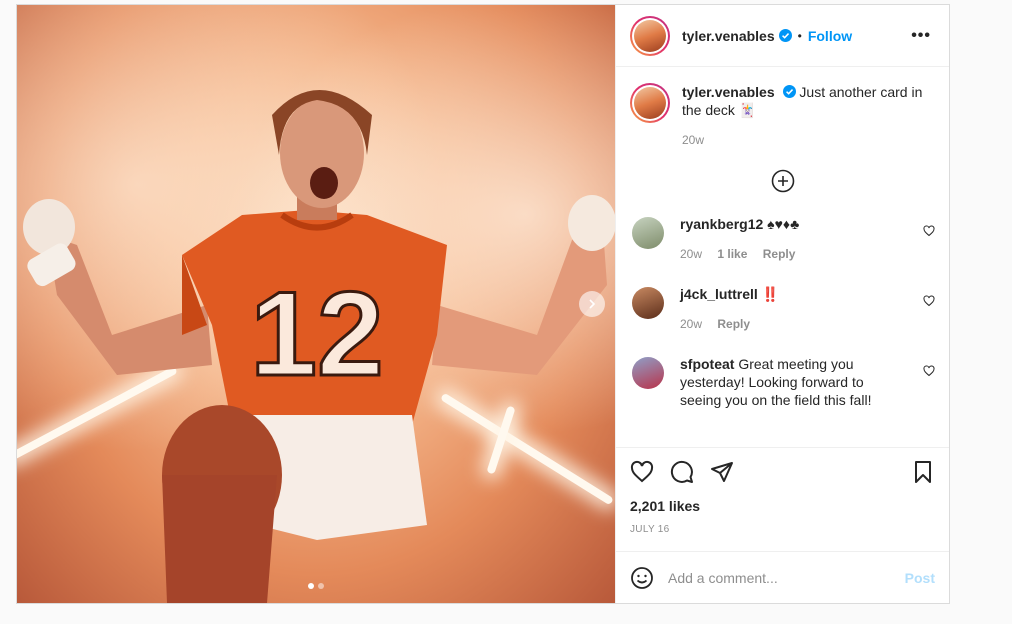 This screenshot has height=624, width=1012. What do you see at coordinates (782, 472) in the screenshot?
I see `action-icons` at bounding box center [782, 472].